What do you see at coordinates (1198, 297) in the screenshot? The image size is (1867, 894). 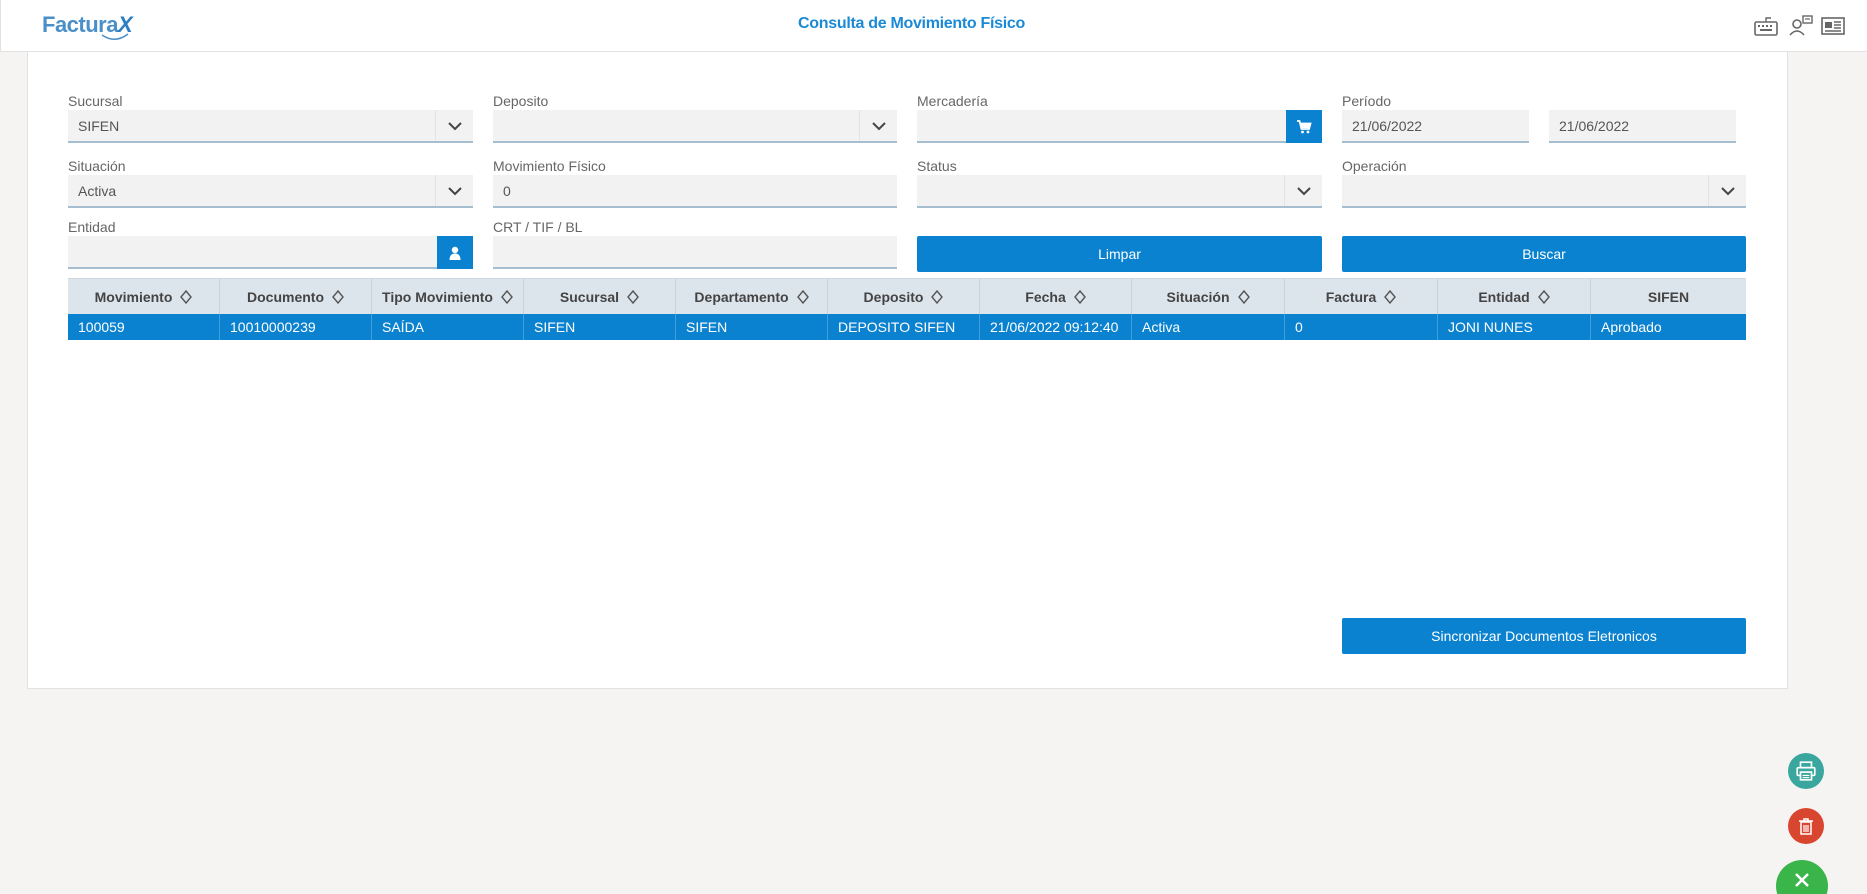 I see `column-header-label: Situación` at bounding box center [1198, 297].